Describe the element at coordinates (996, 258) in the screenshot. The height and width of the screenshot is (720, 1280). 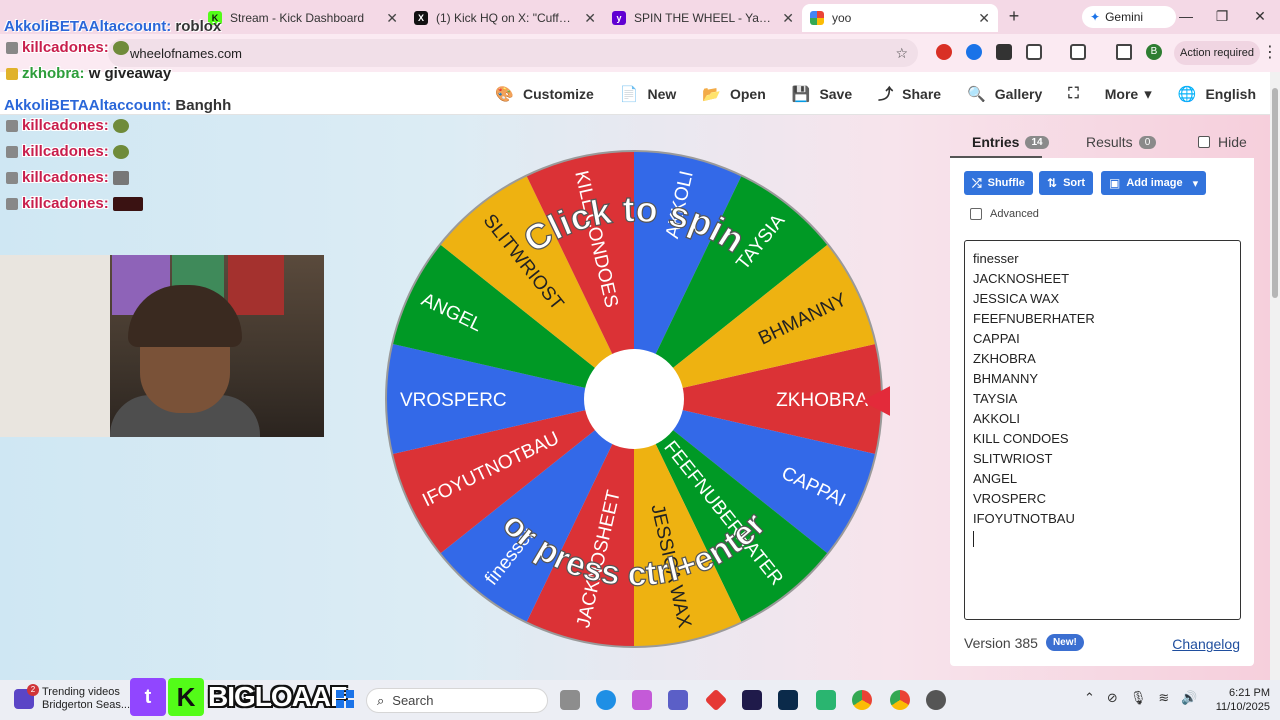
I see `entry-line: finesser` at that location.